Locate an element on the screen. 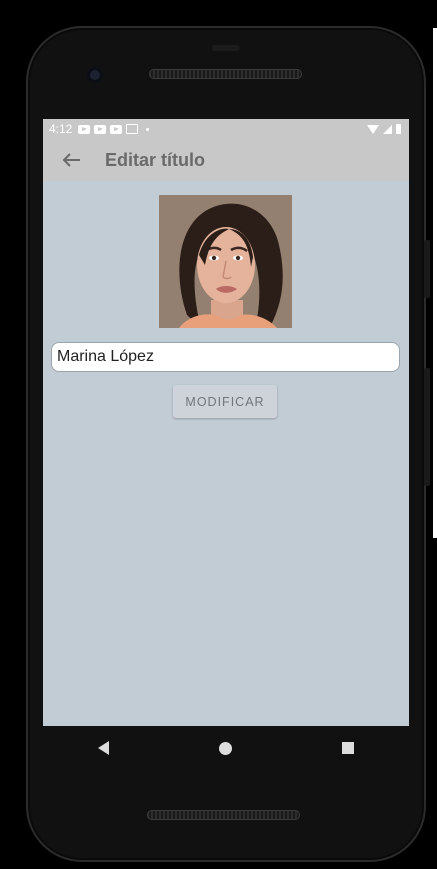 This screenshot has width=437, height=869. modify-button: MODIFICAR is located at coordinates (225, 401).